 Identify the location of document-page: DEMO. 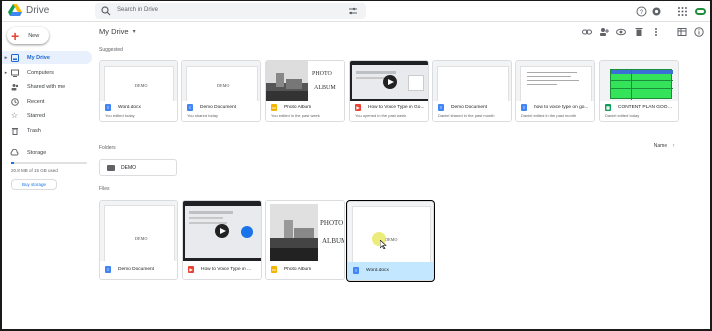
(139, 234).